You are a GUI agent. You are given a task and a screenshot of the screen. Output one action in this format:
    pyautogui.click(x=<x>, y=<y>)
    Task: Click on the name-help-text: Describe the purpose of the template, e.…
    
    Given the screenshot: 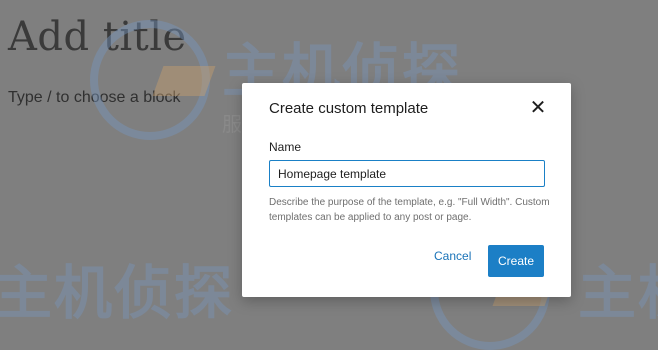 What is the action you would take?
    pyautogui.click(x=409, y=210)
    